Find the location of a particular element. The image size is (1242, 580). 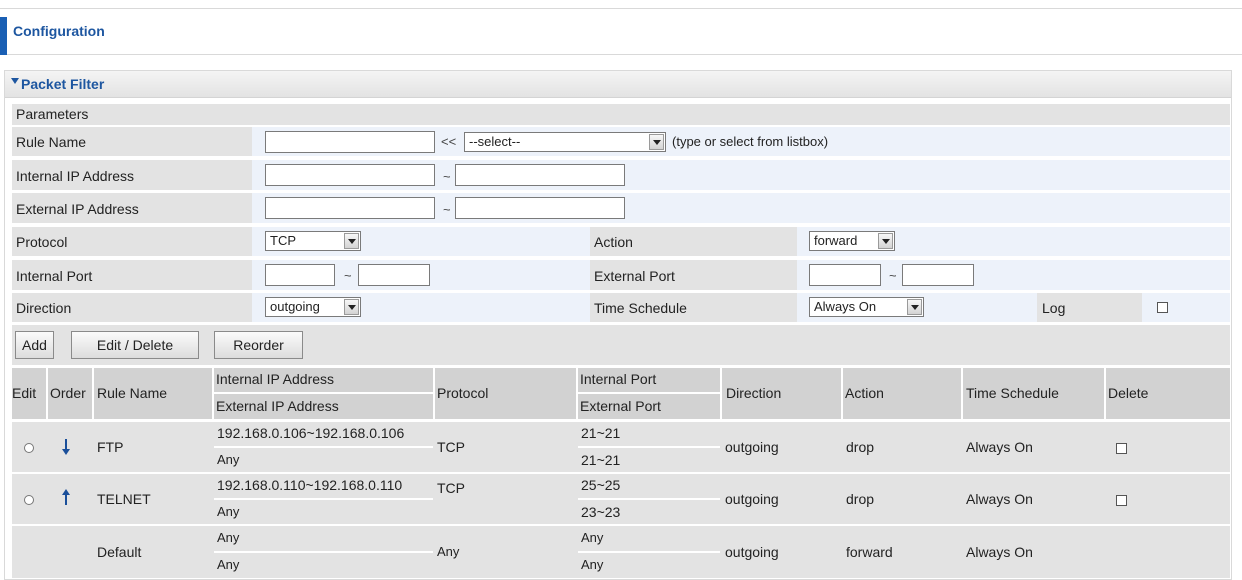

header-protocol: Protocol is located at coordinates (505, 393).